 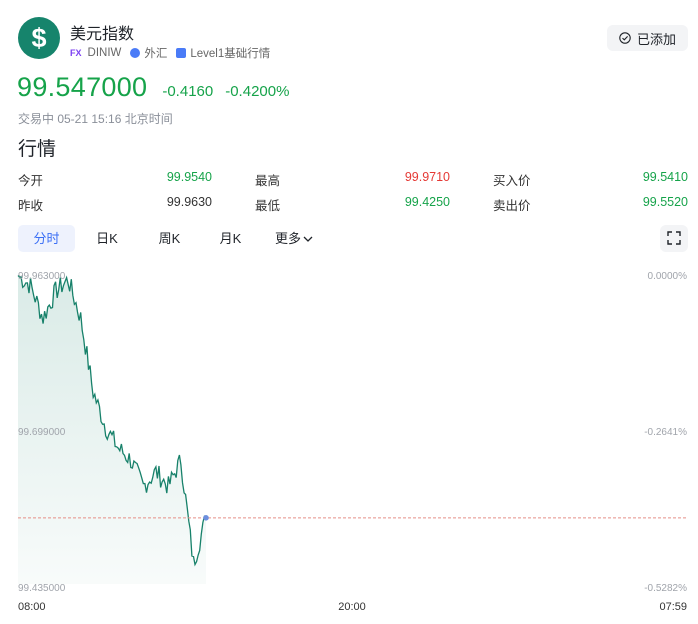 I want to click on added-watchlist-button: 已添加, so click(x=647, y=38).